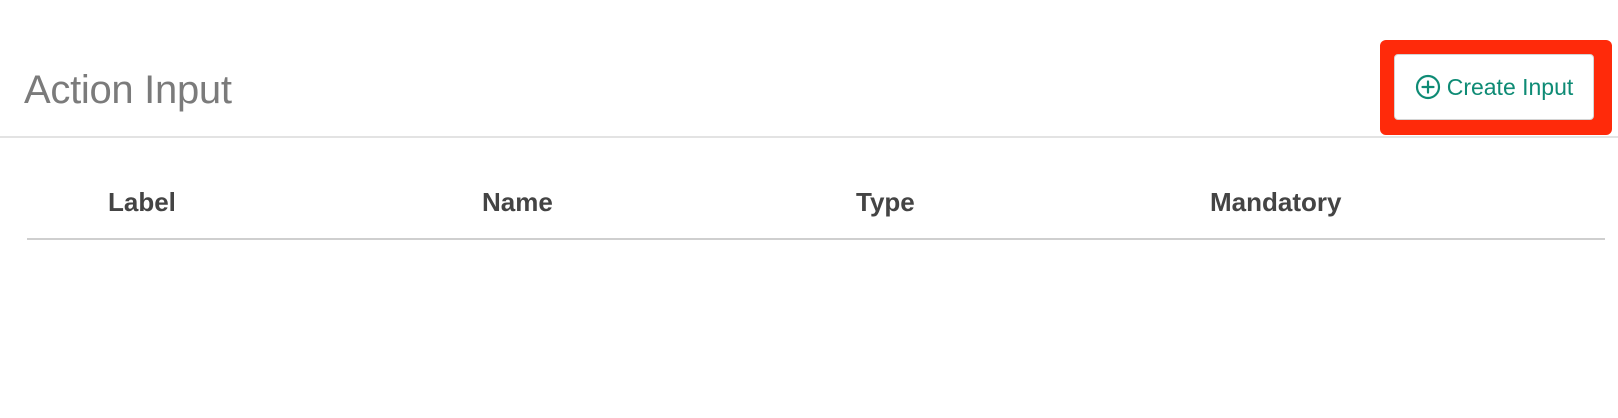  I want to click on column-header-mandatory: Mandatory, so click(1275, 202).